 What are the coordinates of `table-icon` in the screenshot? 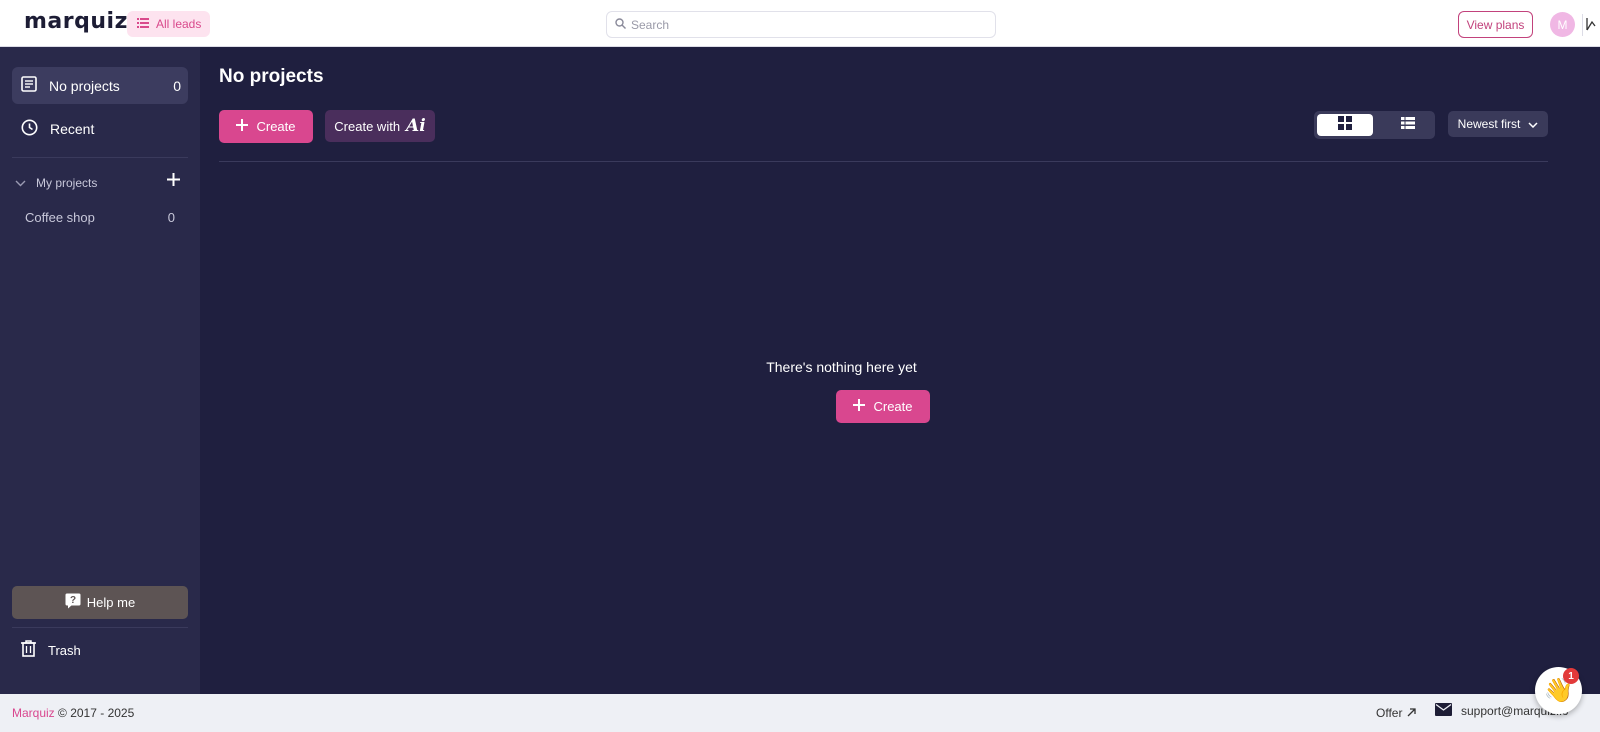 It's located at (1408, 125).